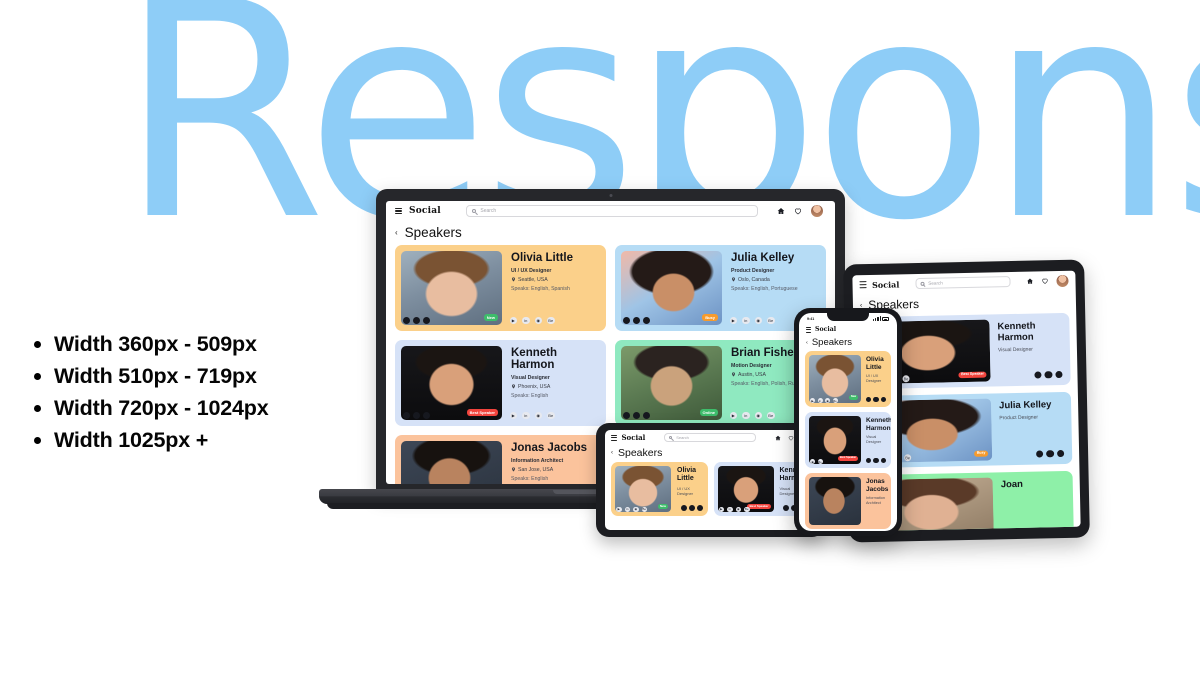 The height and width of the screenshot is (675, 1200). I want to click on location-pin-icon, so click(733, 374).